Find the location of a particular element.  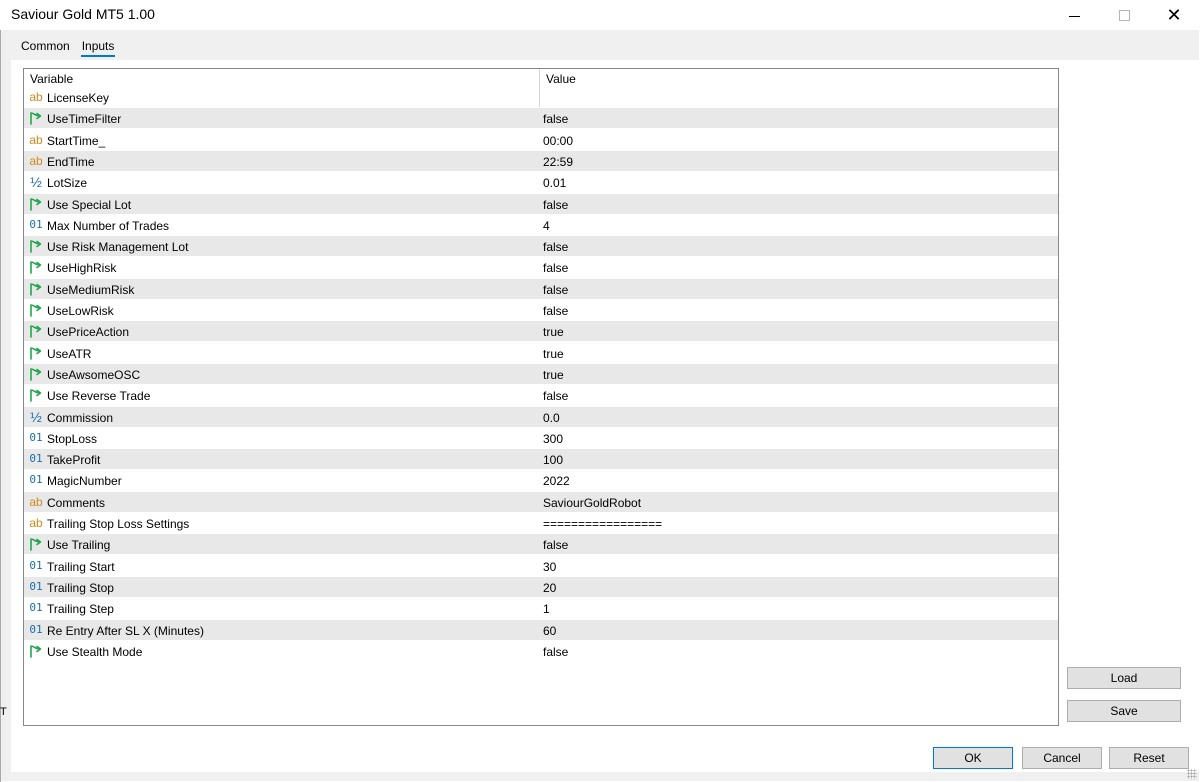

variable-name: Trailing Step is located at coordinates (80, 609).